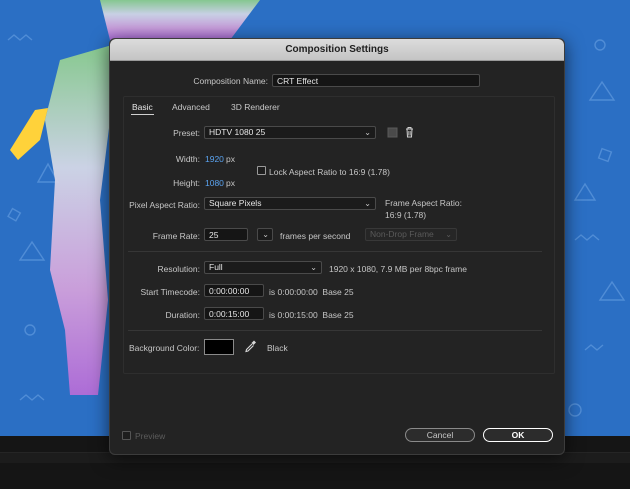 This screenshot has height=489, width=630. Describe the element at coordinates (230, 183) in the screenshot. I see `height-unit: px` at that location.